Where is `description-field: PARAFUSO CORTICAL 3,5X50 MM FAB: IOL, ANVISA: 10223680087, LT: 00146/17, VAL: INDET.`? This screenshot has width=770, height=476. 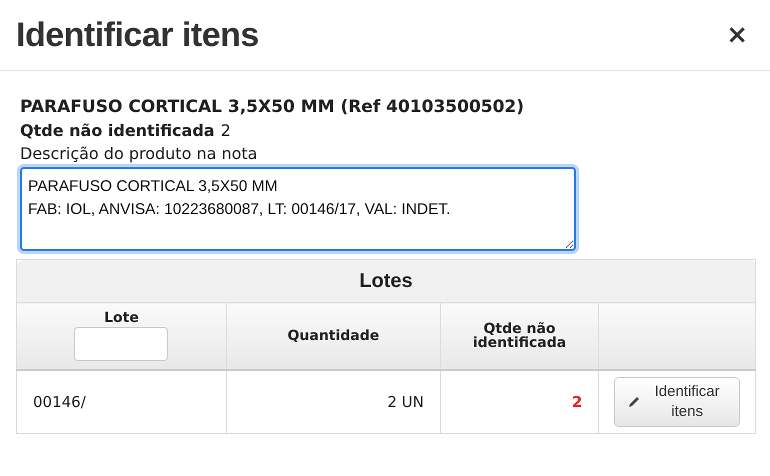
description-field: PARAFUSO CORTICAL 3,5X50 MM FAB: IOL, ANVISA: 10223680087, LT: 00146/17, VAL: INDET. is located at coordinates (298, 209).